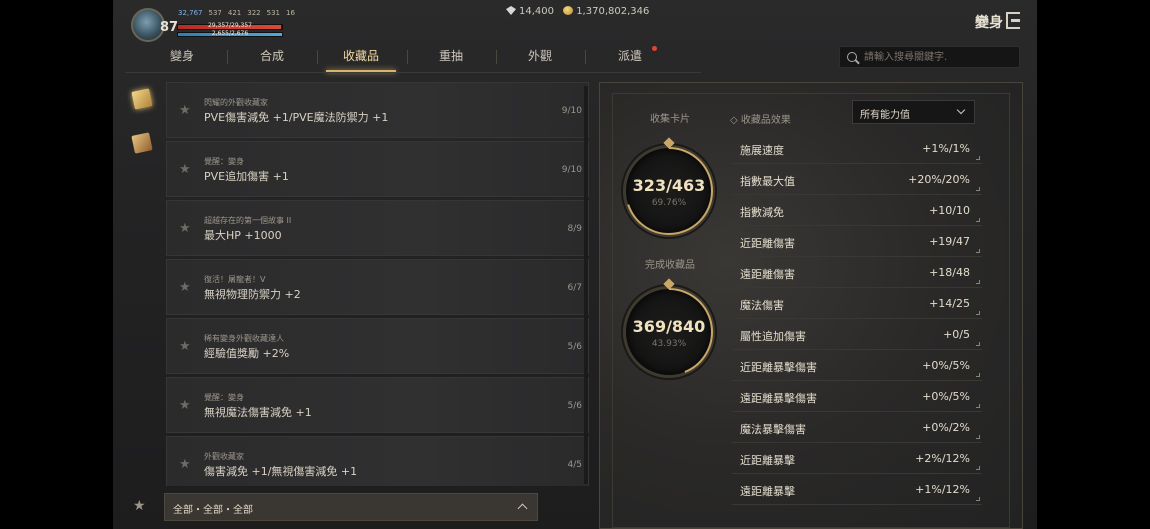 The image size is (1150, 529). I want to click on search-icon, so click(852, 57).